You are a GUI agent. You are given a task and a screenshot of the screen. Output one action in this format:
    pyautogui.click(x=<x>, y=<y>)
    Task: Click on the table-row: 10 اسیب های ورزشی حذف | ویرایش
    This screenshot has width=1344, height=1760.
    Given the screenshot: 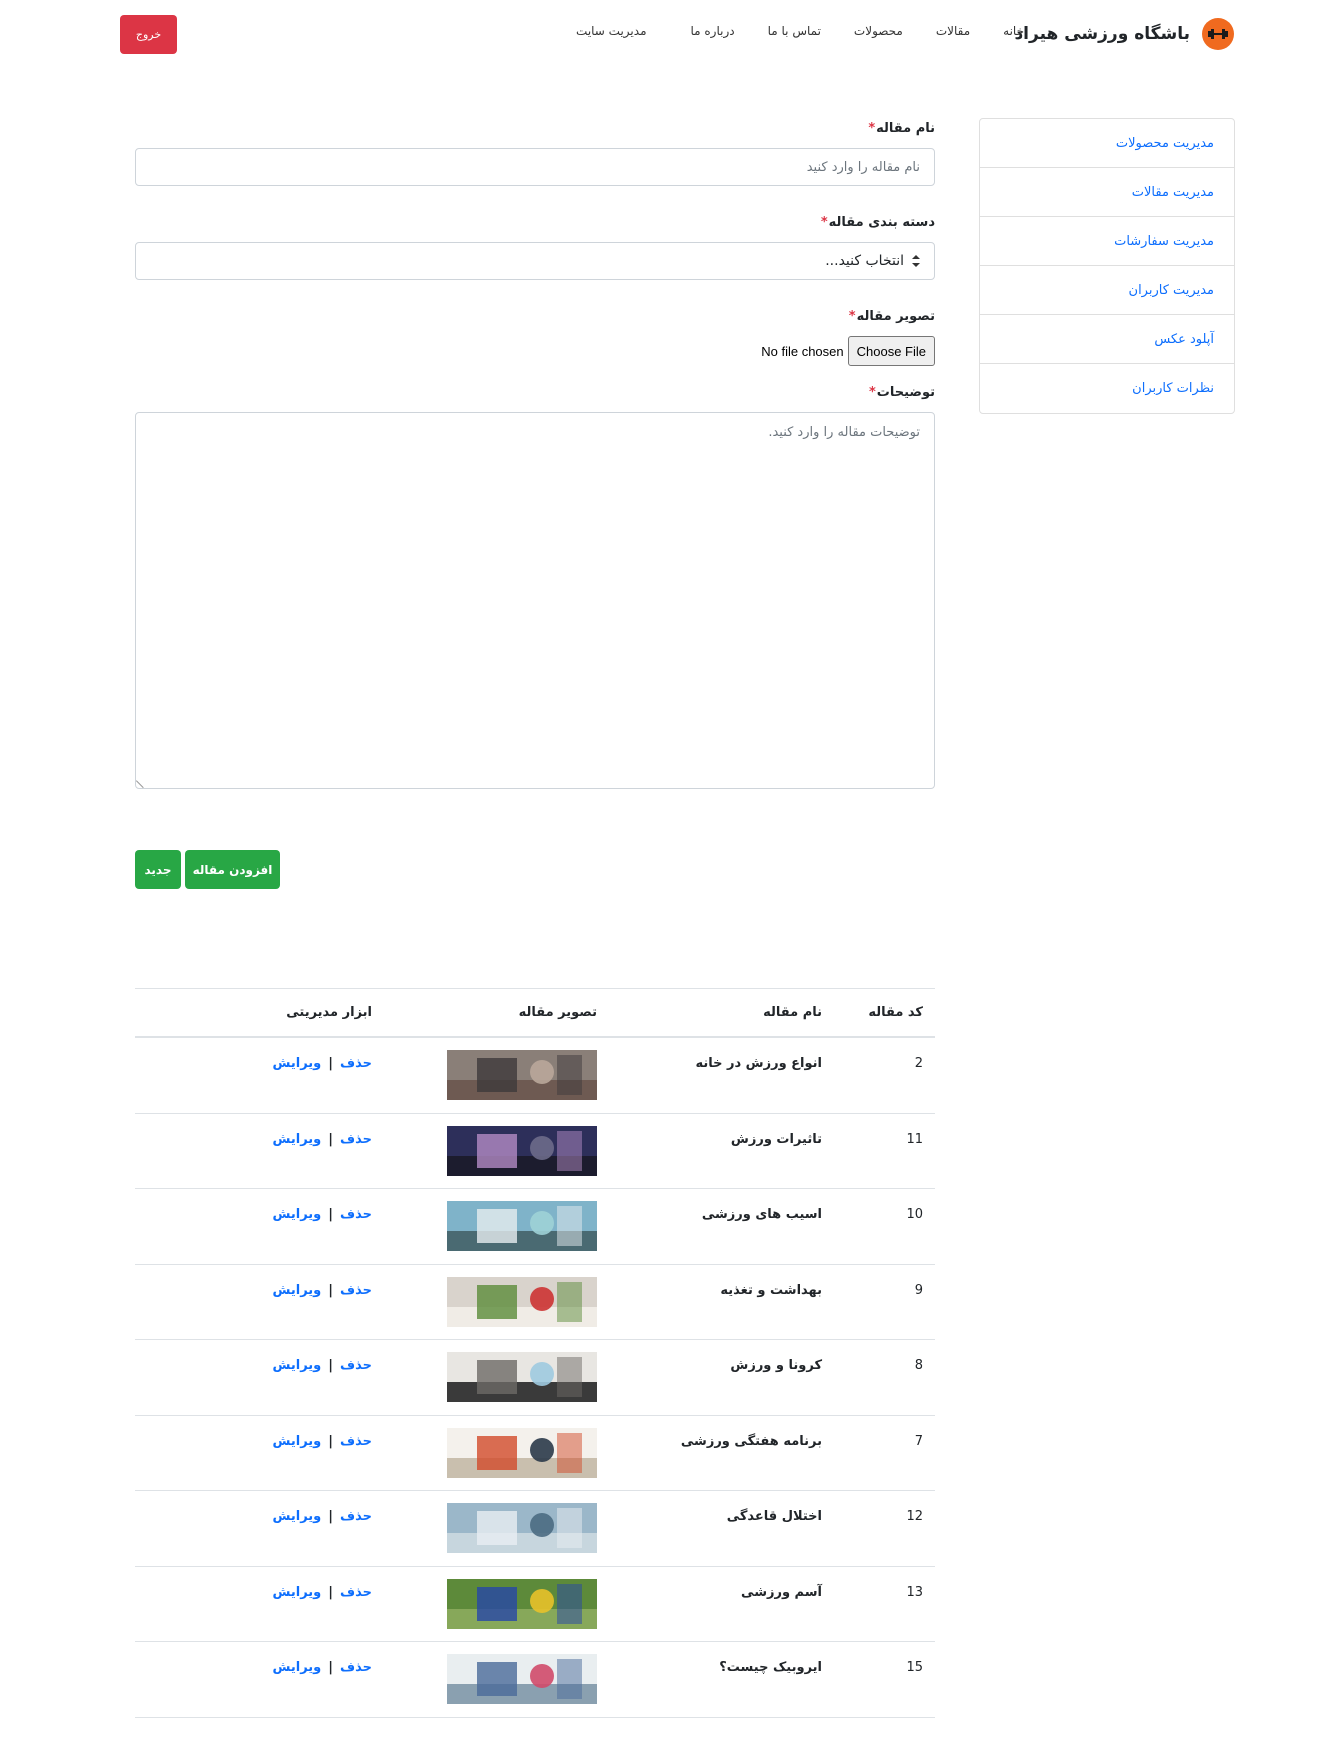 What is the action you would take?
    pyautogui.click(x=535, y=1227)
    